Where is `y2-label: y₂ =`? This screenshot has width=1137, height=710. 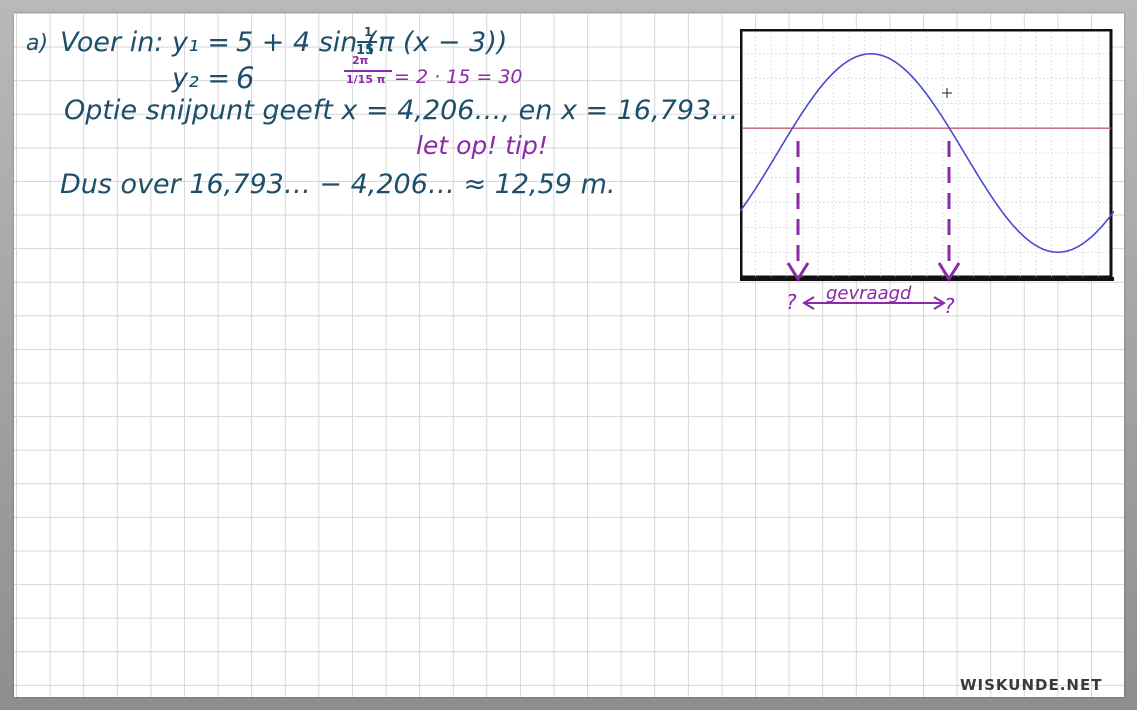
y2-label: y₂ = is located at coordinates (201, 78).